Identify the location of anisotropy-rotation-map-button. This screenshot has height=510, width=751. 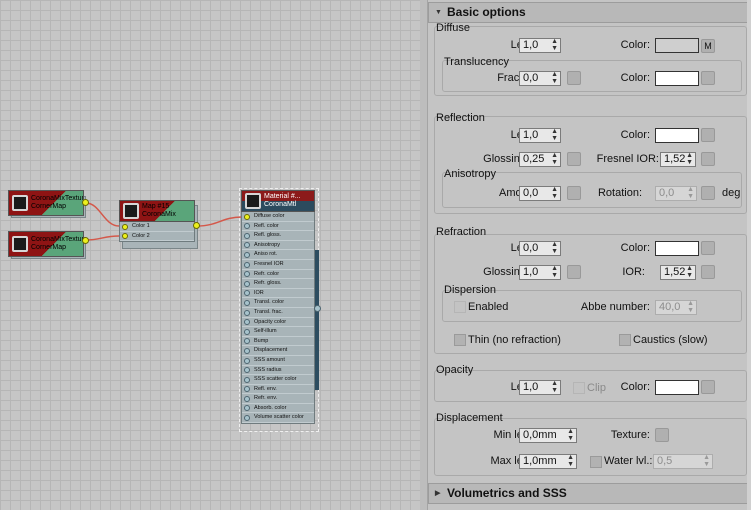
(708, 193).